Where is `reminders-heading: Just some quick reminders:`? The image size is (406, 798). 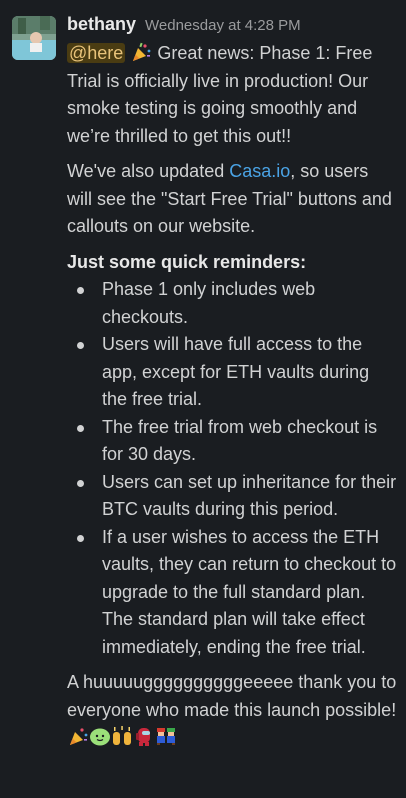 reminders-heading: Just some quick reminders: is located at coordinates (187, 261).